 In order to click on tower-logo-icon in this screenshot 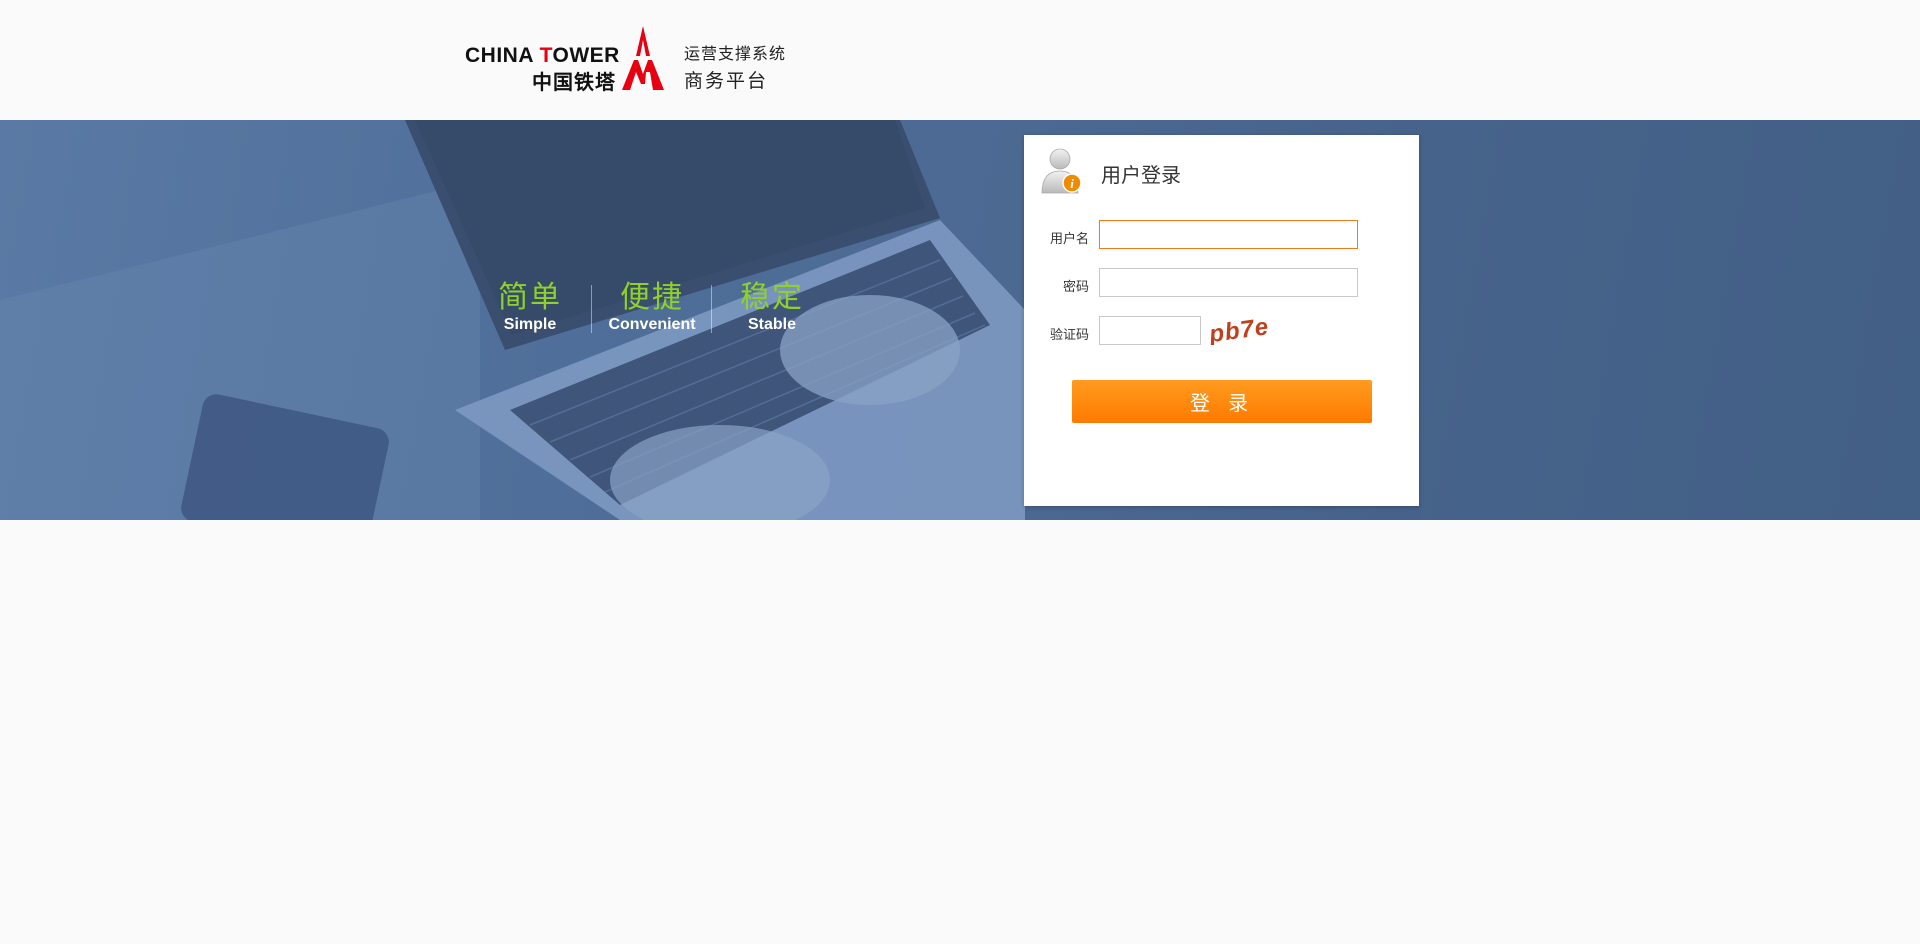, I will do `click(643, 58)`.